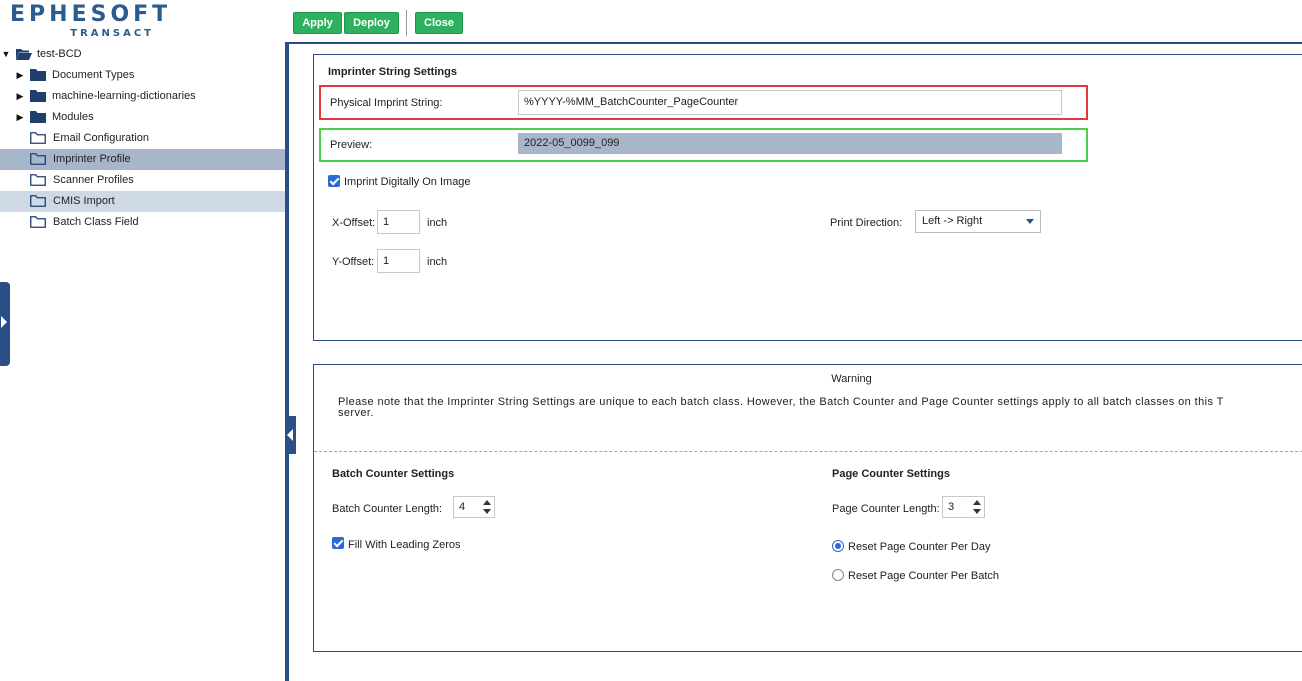 Image resolution: width=1302 pixels, height=681 pixels. What do you see at coordinates (143, 159) in the screenshot?
I see `tree-item-imprinter-profile: Imprinter Profile` at bounding box center [143, 159].